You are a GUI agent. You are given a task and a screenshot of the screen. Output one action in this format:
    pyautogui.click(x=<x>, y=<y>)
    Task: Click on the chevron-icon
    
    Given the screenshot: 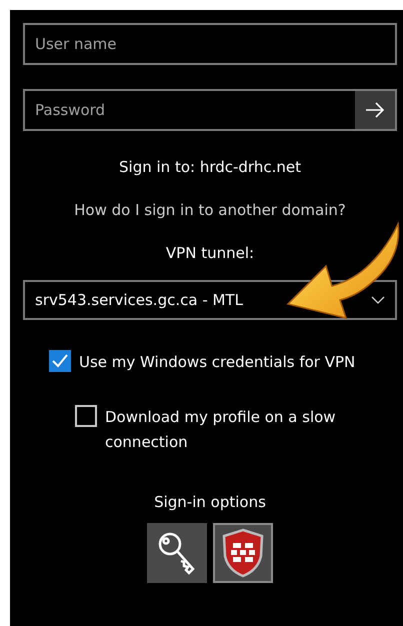 What is the action you would take?
    pyautogui.click(x=378, y=300)
    